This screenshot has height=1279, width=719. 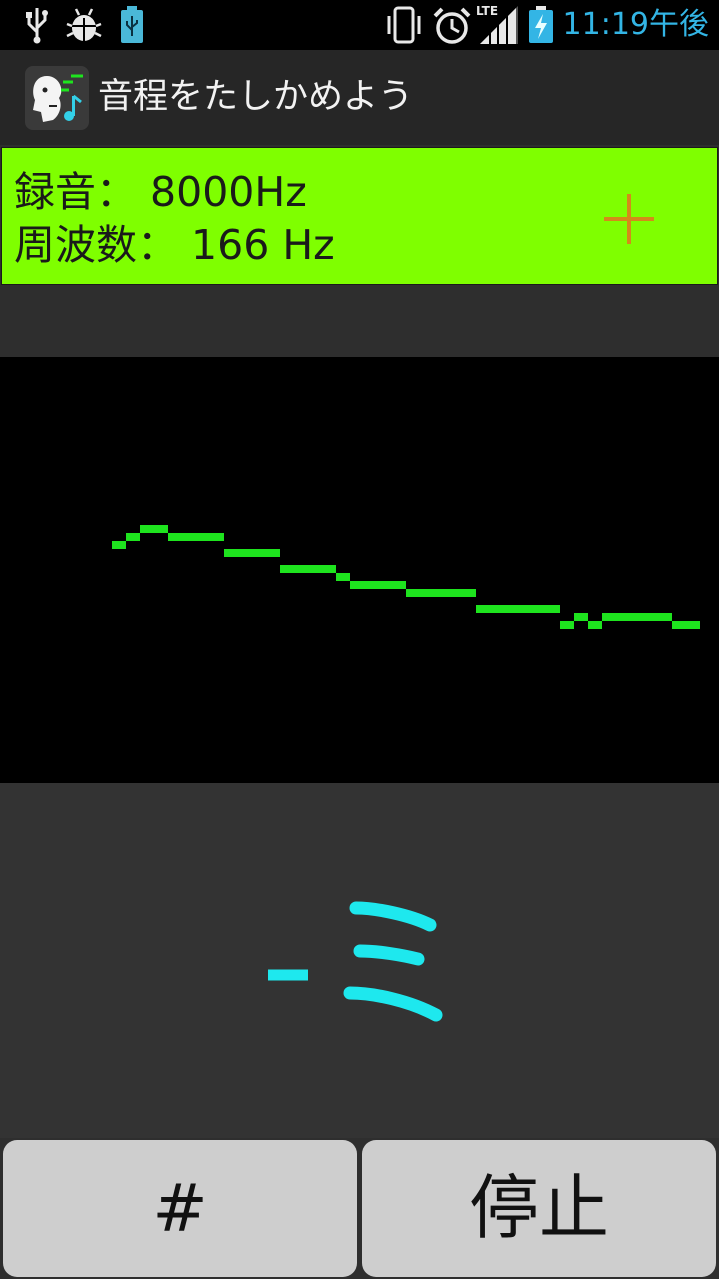 I want to click on action-bar: 音程をたしかめよう, so click(x=359, y=97).